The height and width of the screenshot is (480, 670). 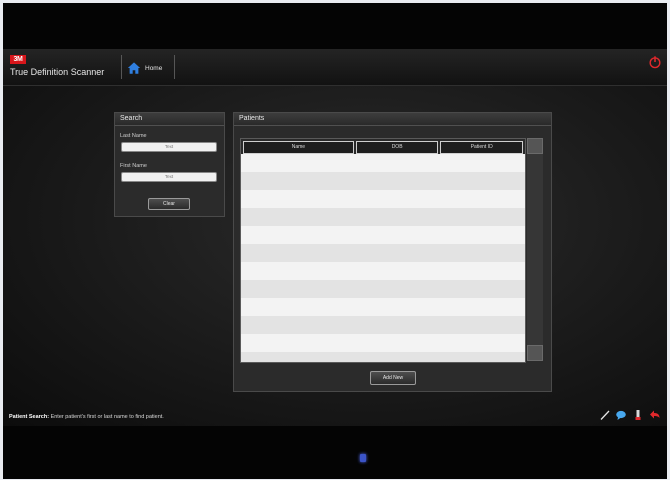 What do you see at coordinates (655, 62) in the screenshot?
I see `power-icon` at bounding box center [655, 62].